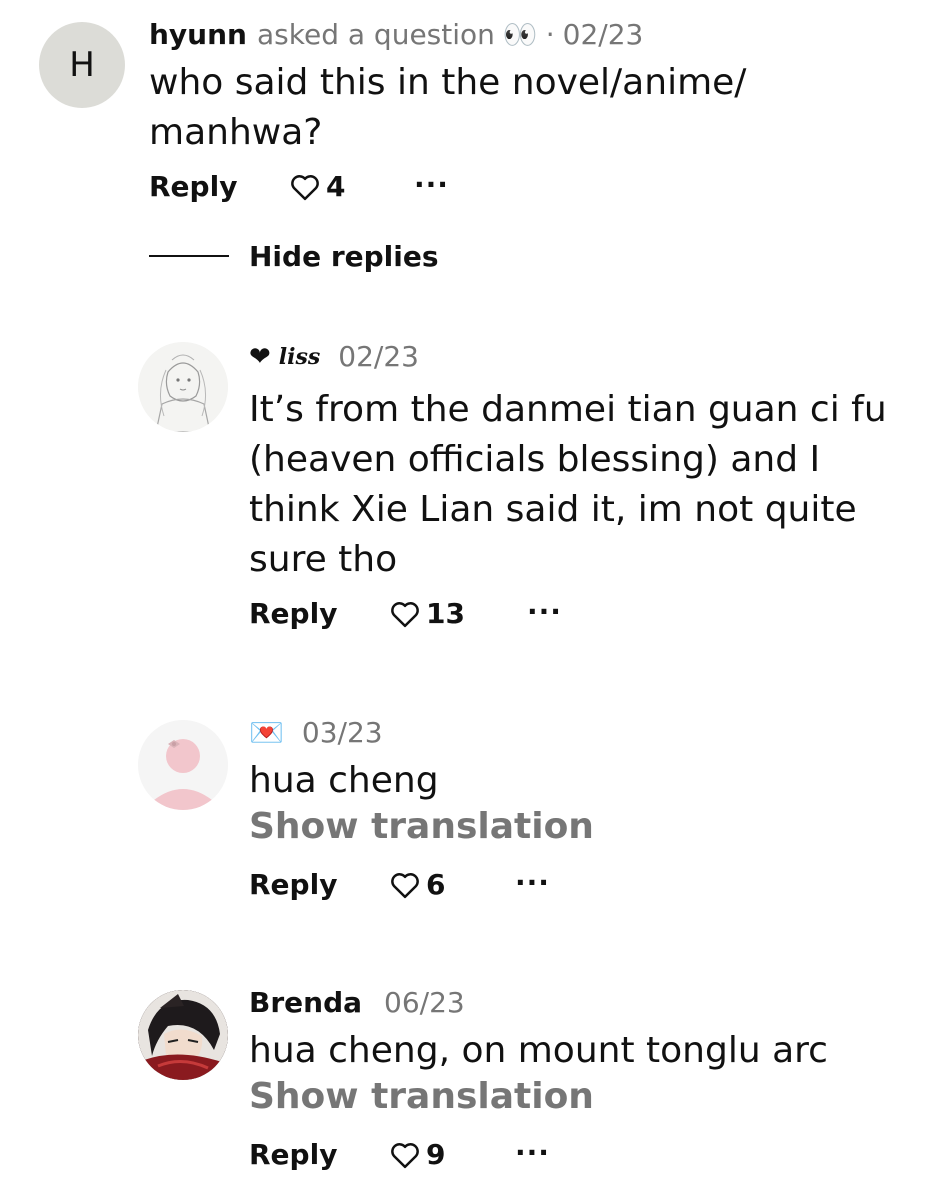  Describe the element at coordinates (424, 1002) in the screenshot. I see `comment-date: 06/23` at that location.